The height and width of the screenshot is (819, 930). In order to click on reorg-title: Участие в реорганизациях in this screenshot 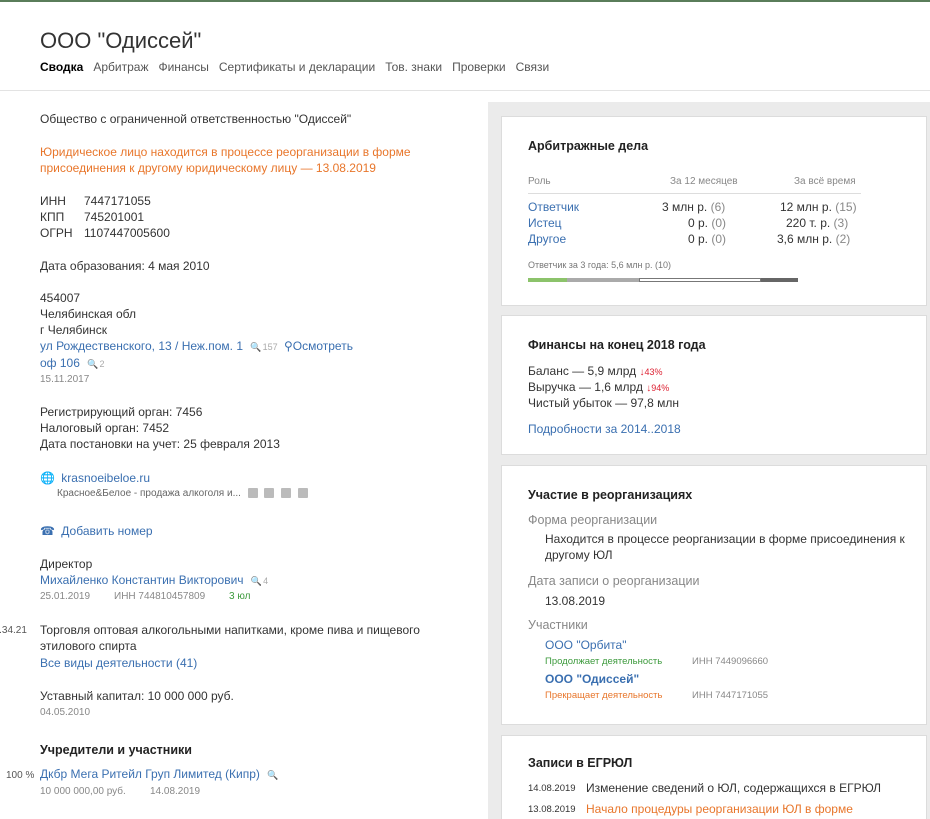, I will do `click(610, 495)`.